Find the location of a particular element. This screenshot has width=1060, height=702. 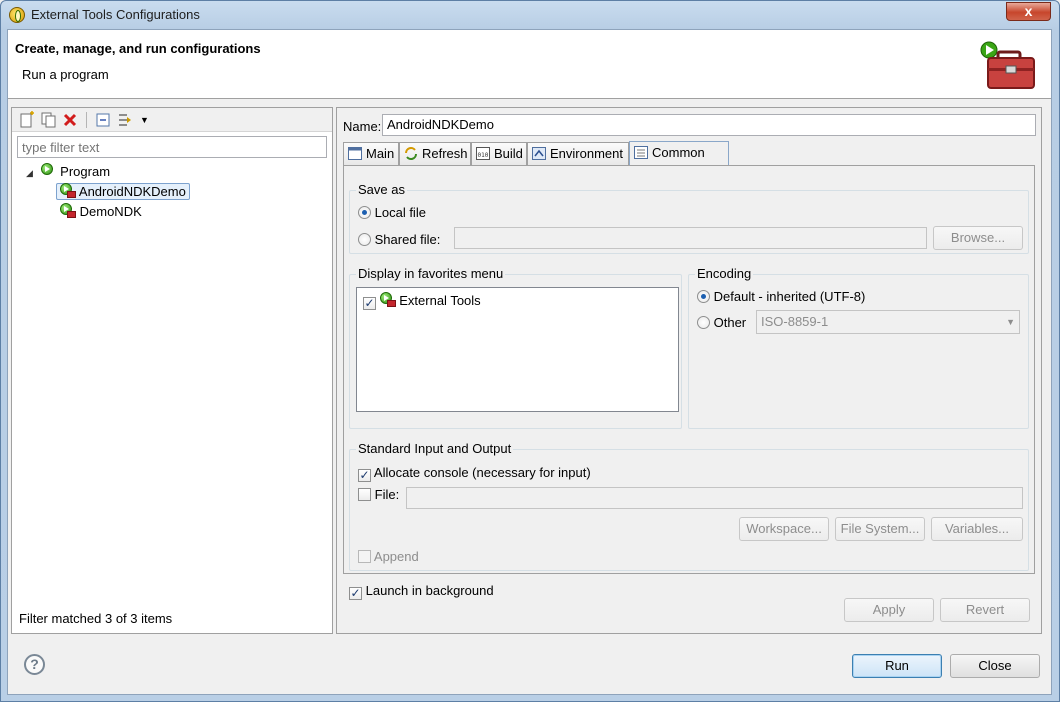

tab-label: Build is located at coordinates (508, 153).